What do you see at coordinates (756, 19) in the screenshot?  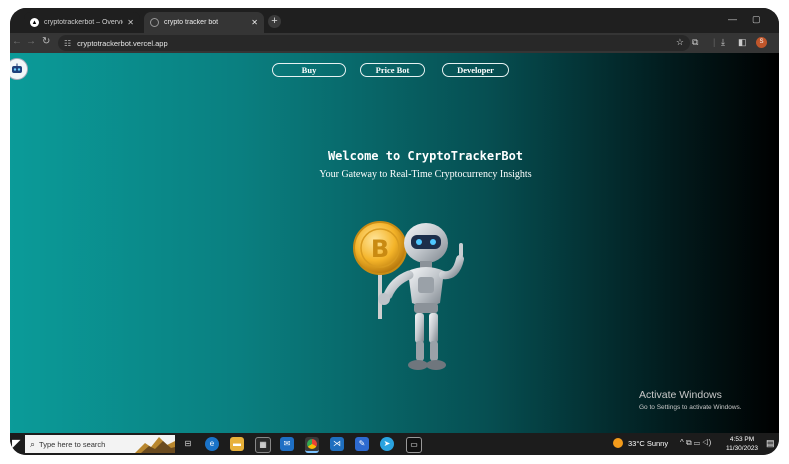 I see `maximize-button: ▢` at bounding box center [756, 19].